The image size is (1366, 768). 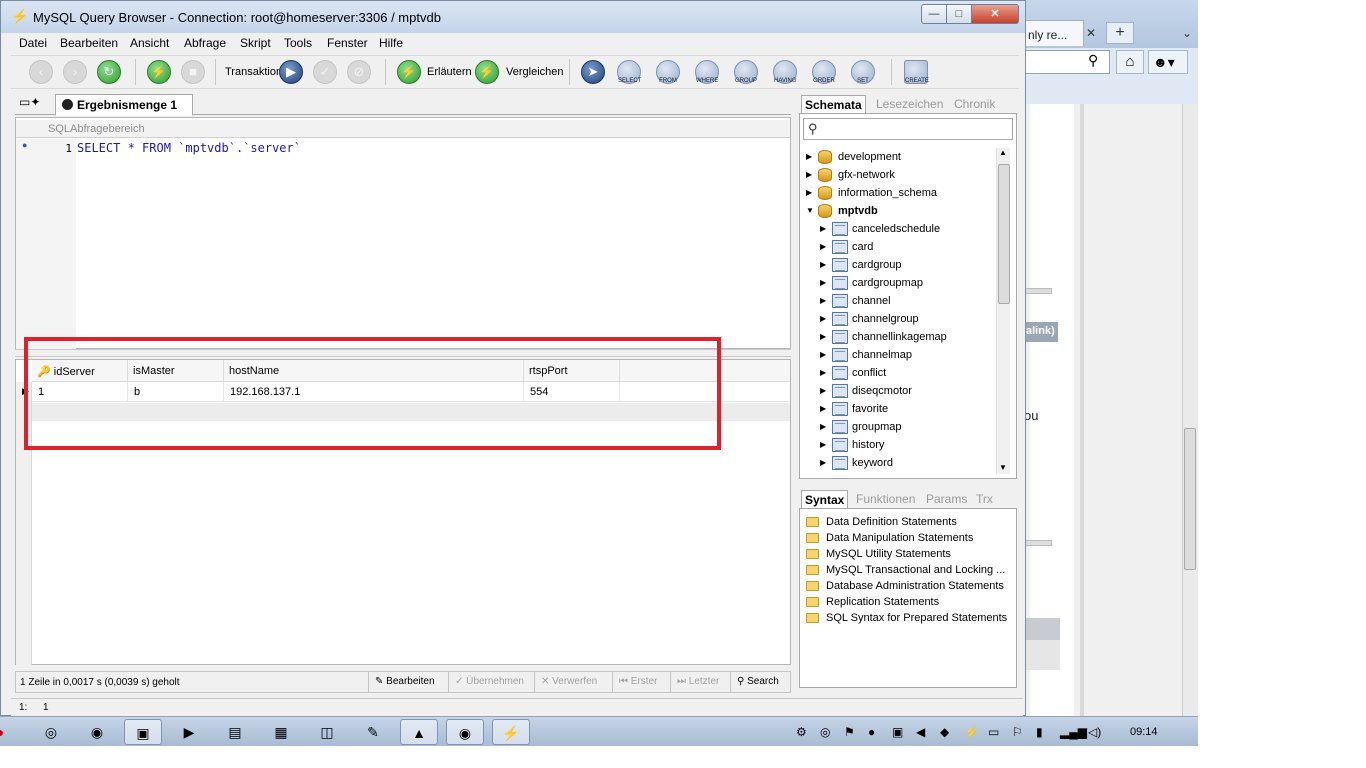 I want to click on outlook-icon: ▣, so click(x=143, y=732).